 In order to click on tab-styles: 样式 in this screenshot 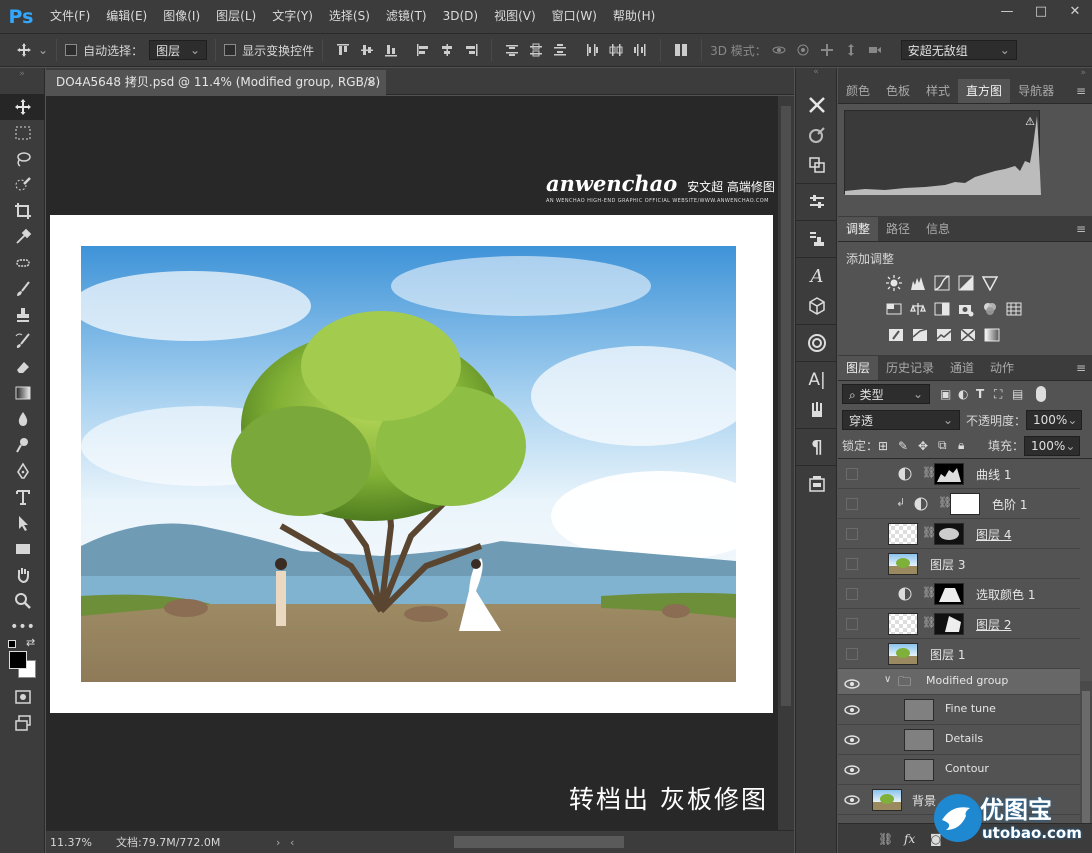, I will do `click(938, 91)`.